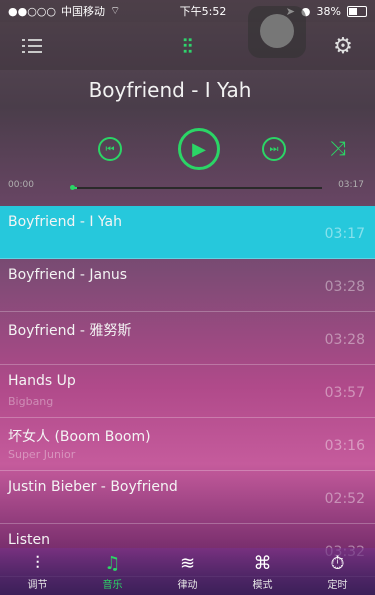 This screenshot has height=595, width=375. I want to click on bottom-tab-bar: ⫶ 调节 ♫ 音乐 ≋ 律动 ⌘ 模式 ⏱ 定时, so click(187, 571).